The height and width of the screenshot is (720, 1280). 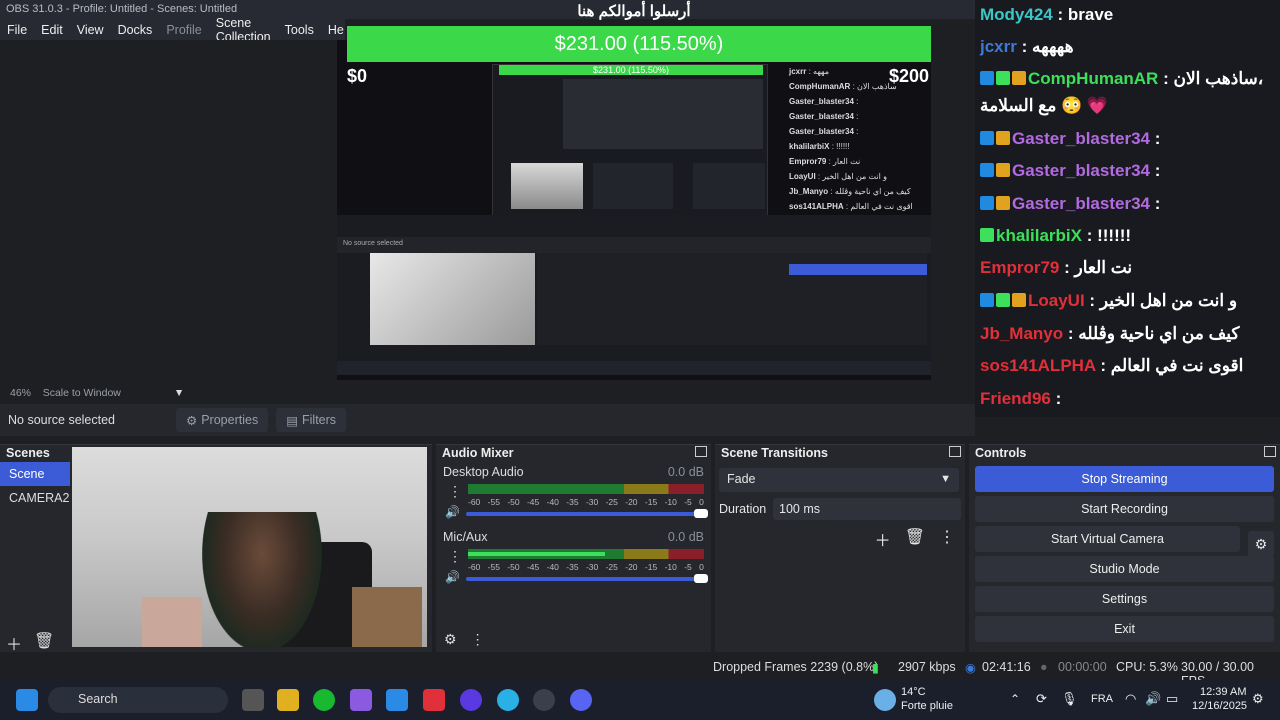 I want to click on stop-streaming-button: Stop Streaming, so click(x=1124, y=479).